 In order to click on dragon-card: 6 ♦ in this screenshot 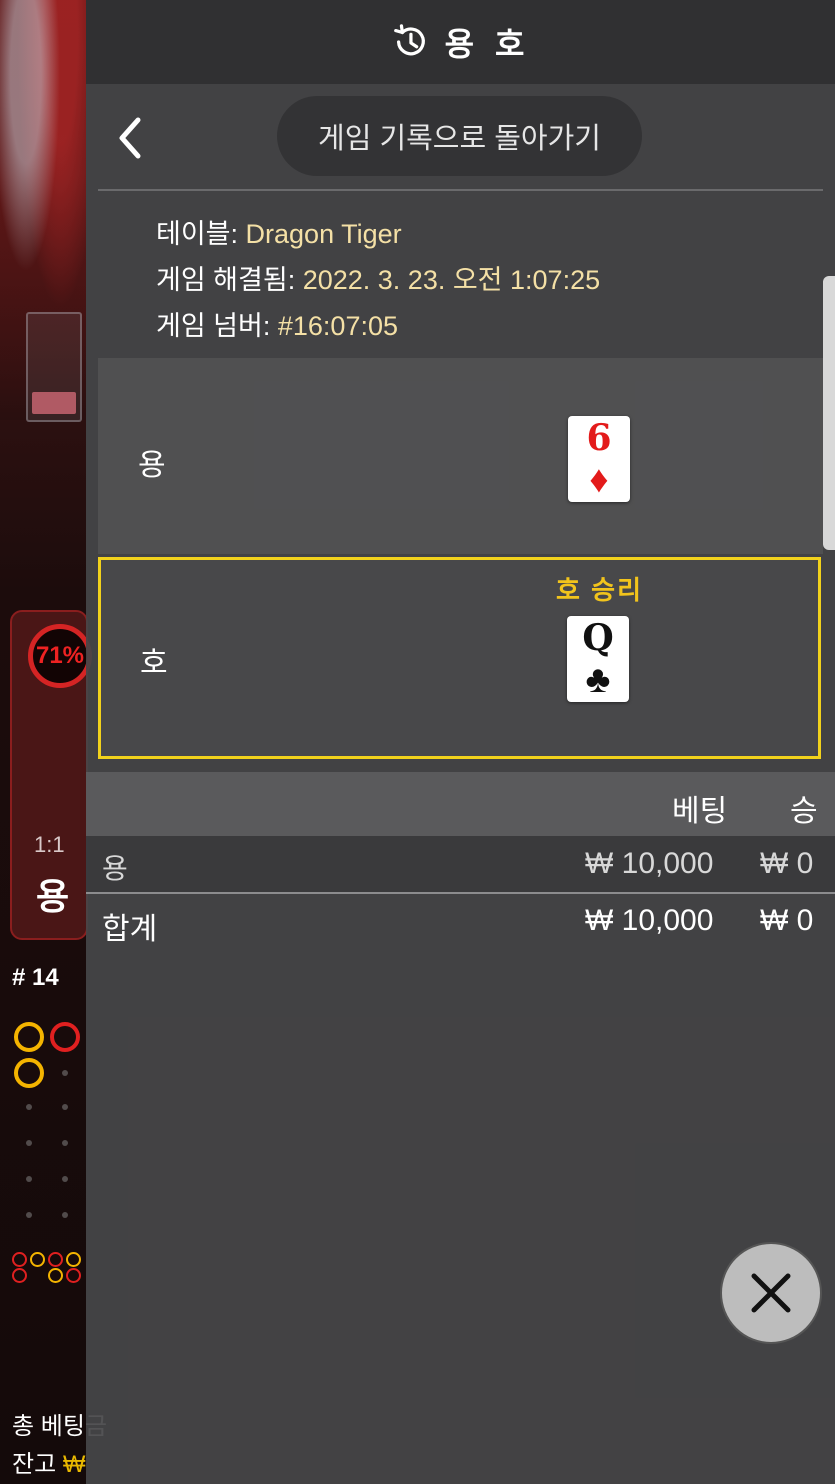, I will do `click(599, 459)`.